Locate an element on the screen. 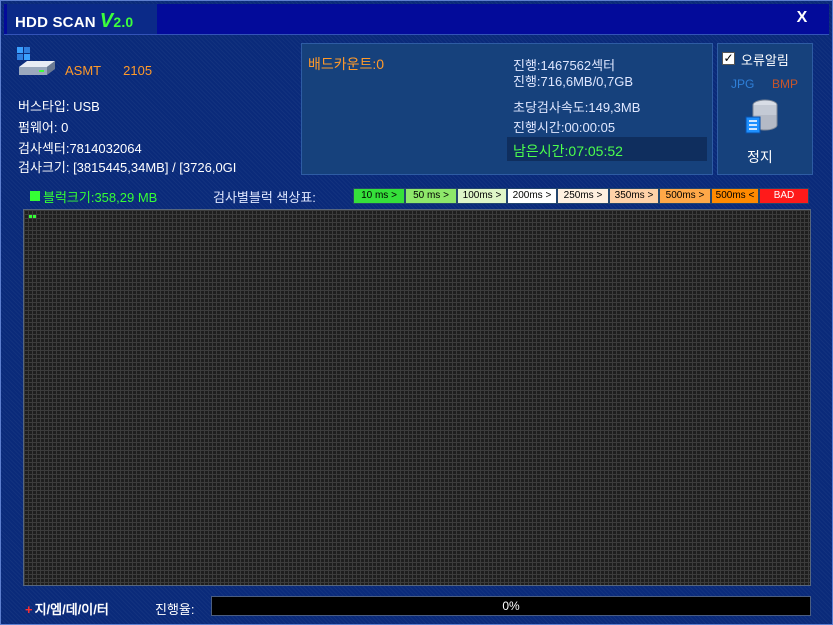 The width and height of the screenshot is (833, 625). version-letter: V is located at coordinates (106, 21).